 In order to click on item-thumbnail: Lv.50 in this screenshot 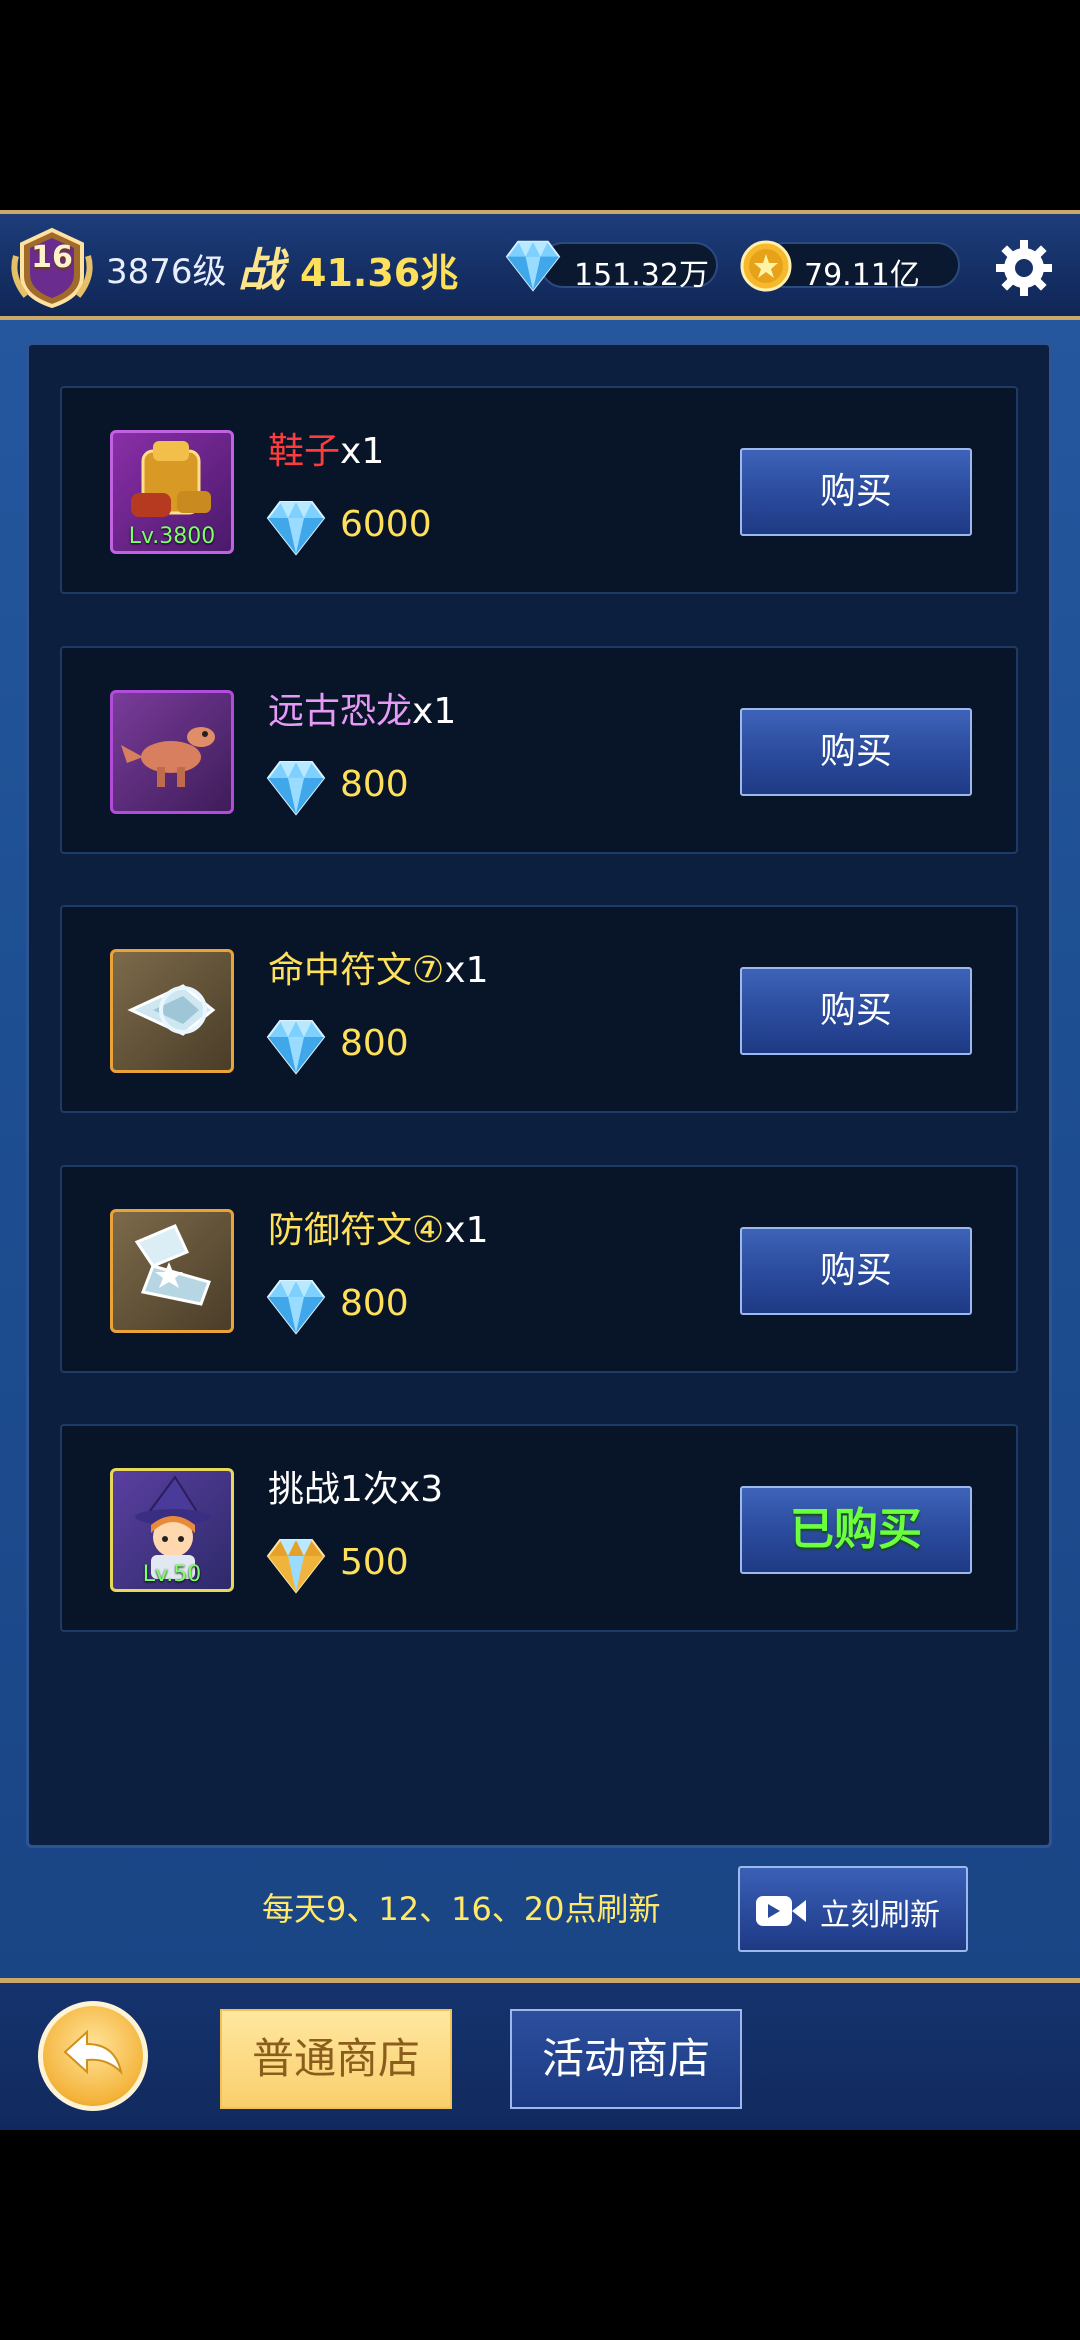, I will do `click(172, 1530)`.